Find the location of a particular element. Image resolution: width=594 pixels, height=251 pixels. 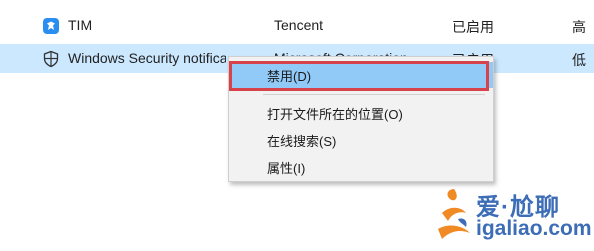

startup-row-tim: TIM Tencent 已启用 高 is located at coordinates (297, 25).